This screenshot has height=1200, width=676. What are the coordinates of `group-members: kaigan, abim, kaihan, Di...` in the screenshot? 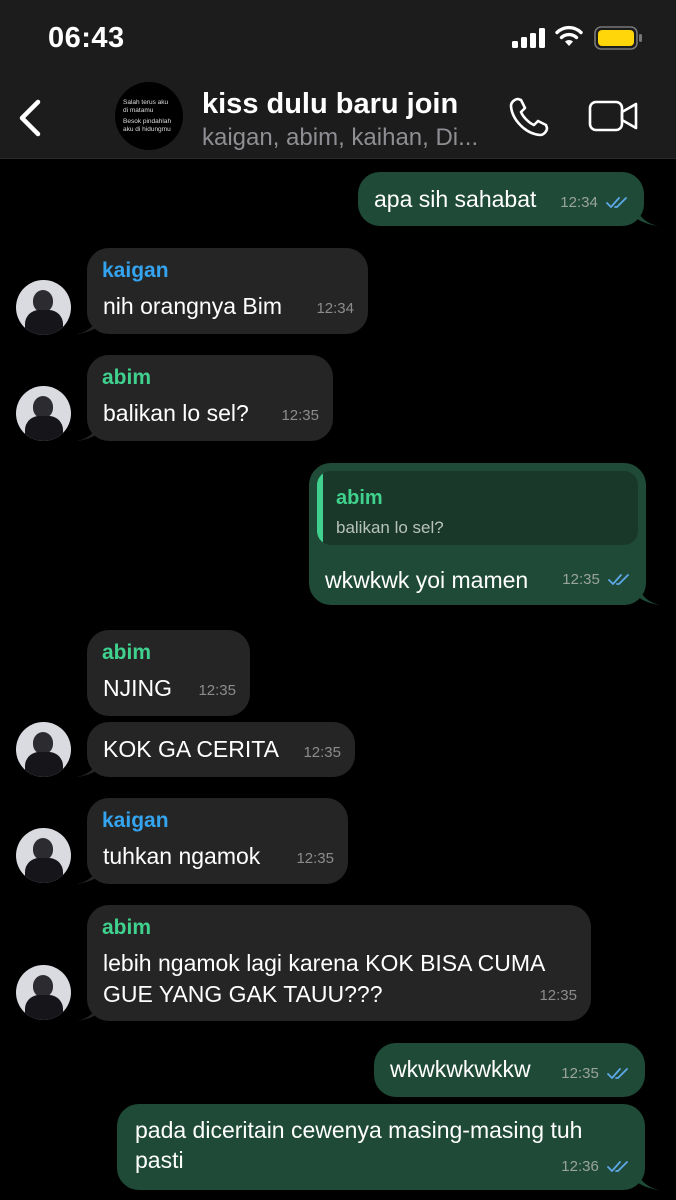 It's located at (340, 138).